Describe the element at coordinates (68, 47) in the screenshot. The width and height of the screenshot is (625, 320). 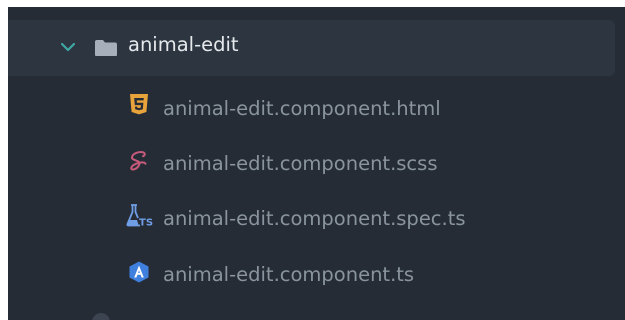
I see `chevron-down-icon` at that location.